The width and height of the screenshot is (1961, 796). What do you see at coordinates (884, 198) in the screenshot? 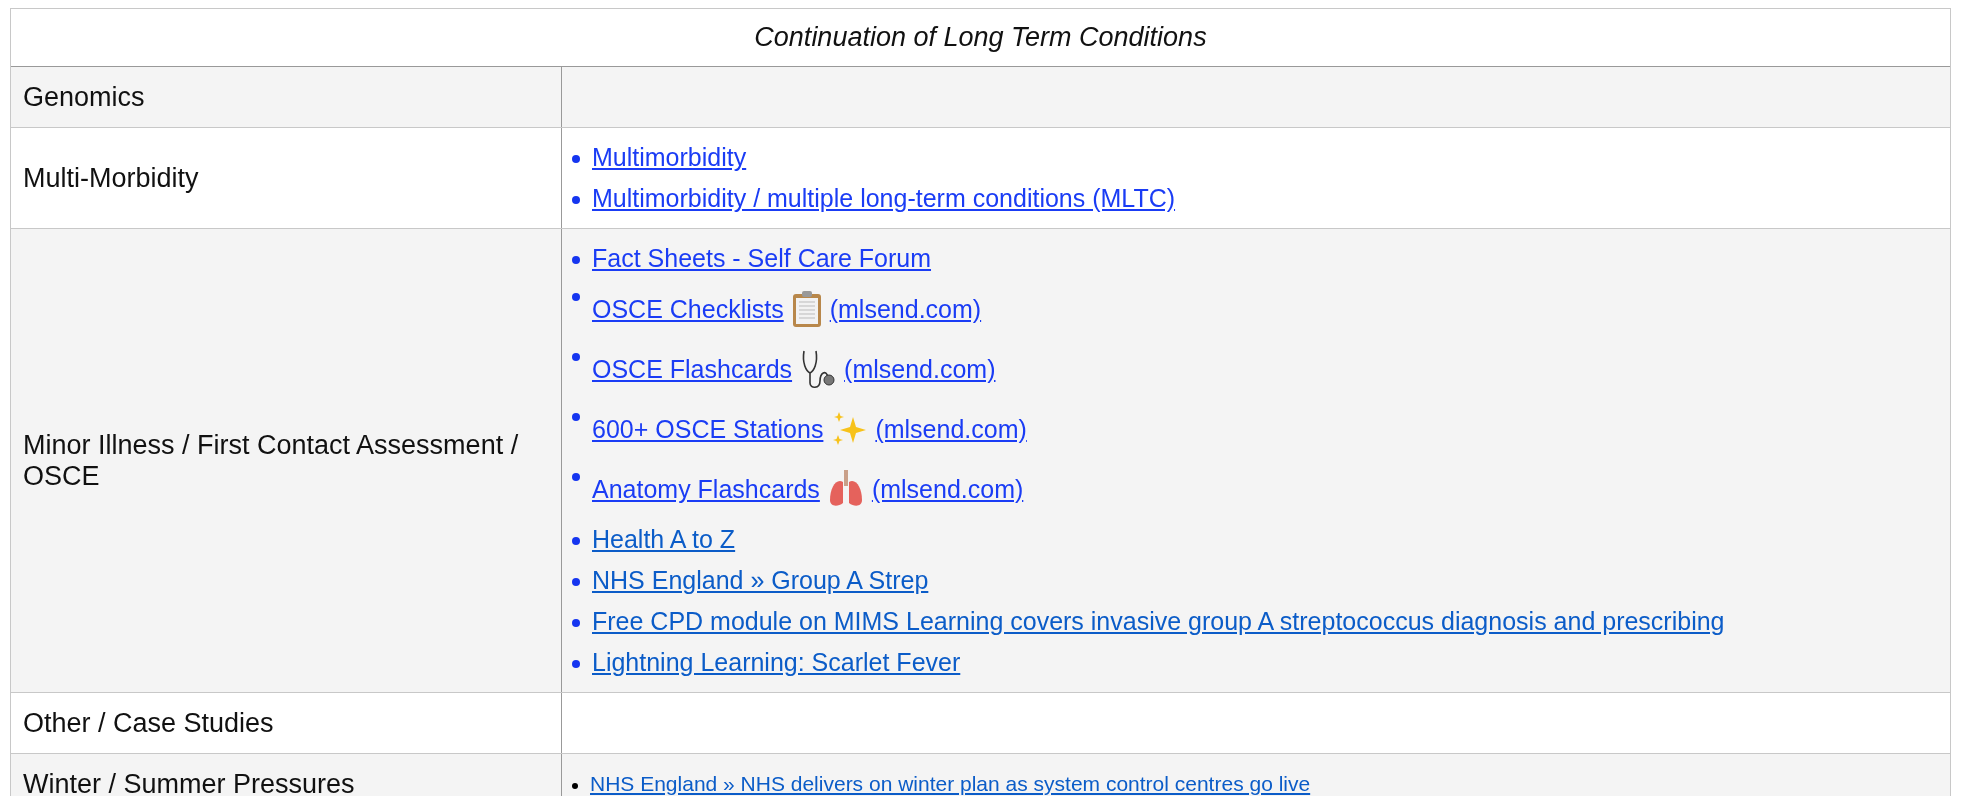
I see `resource-link: Multimorbidity / multiple long-term conditions (MLTC)` at bounding box center [884, 198].